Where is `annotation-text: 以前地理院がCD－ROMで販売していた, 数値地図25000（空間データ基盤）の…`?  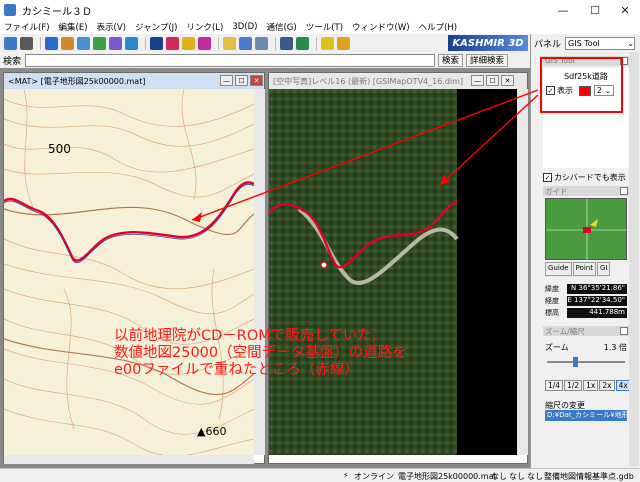 annotation-text: 以前地理院がCD－ROMで販売していた, 数値地図25000（空間データ基盤）の… is located at coordinates (279, 353).